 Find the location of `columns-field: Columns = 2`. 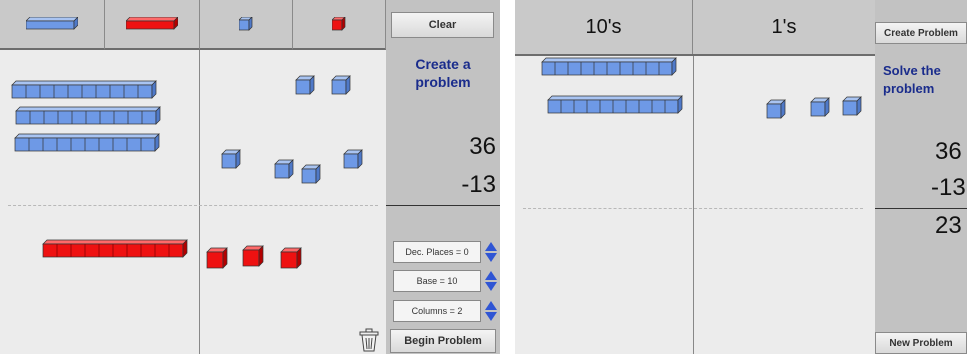

columns-field: Columns = 2 is located at coordinates (437, 311).